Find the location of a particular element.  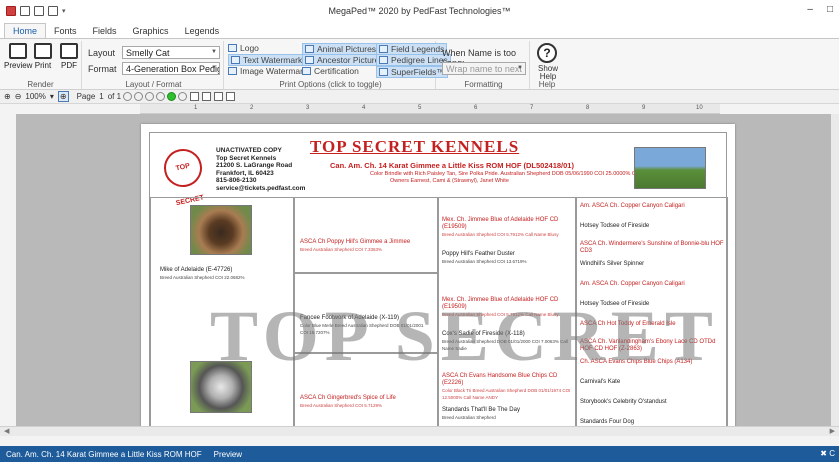

ruler-mark: 6 is located at coordinates (476, 108).